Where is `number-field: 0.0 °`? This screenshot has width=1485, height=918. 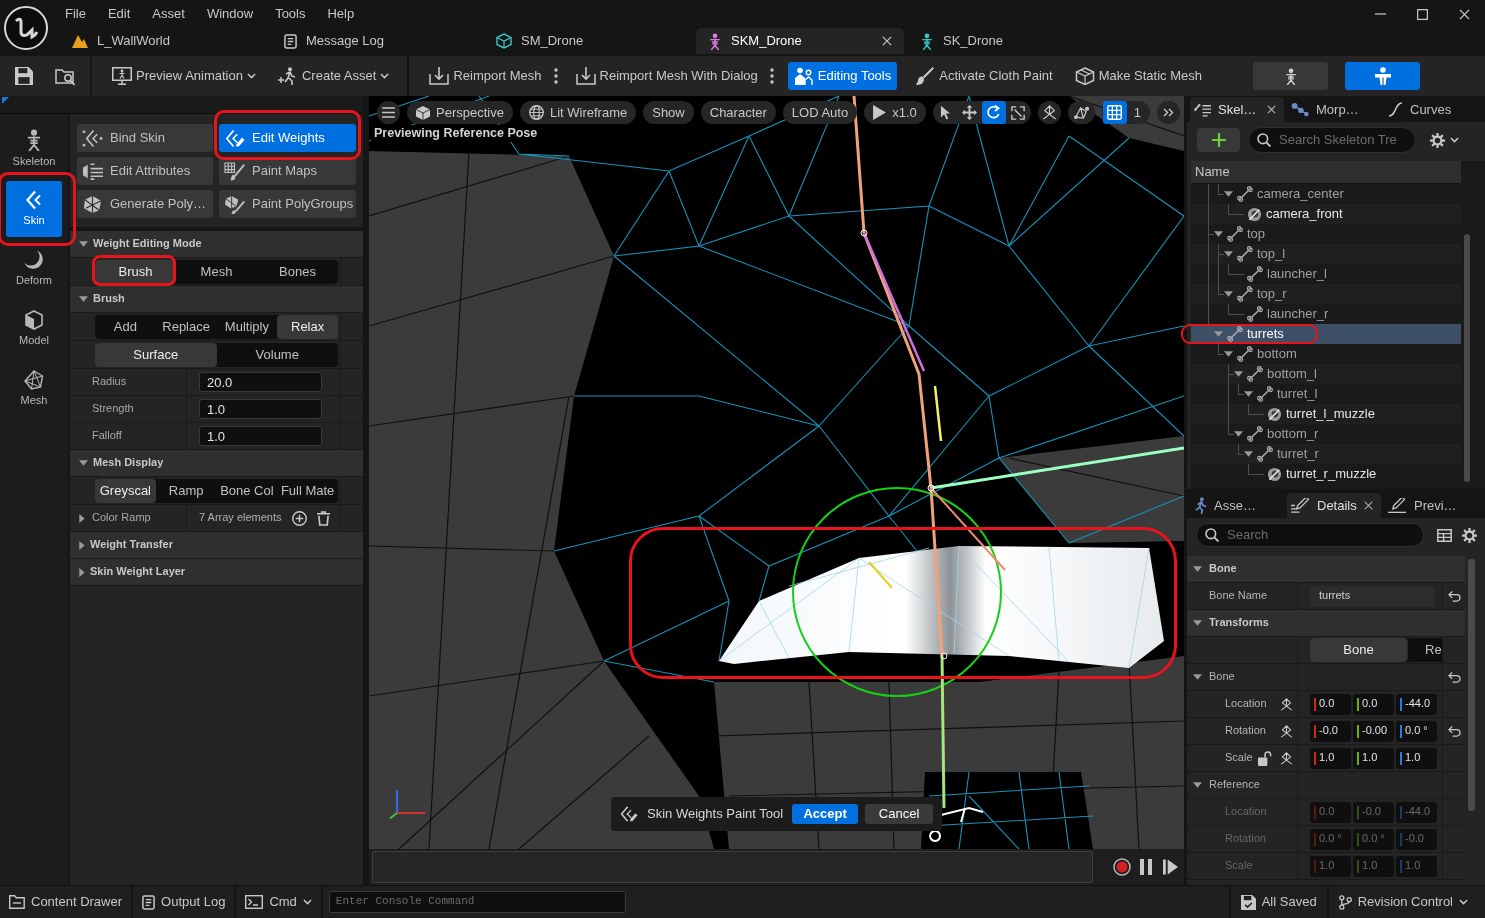
number-field: 0.0 ° is located at coordinates (1416, 731).